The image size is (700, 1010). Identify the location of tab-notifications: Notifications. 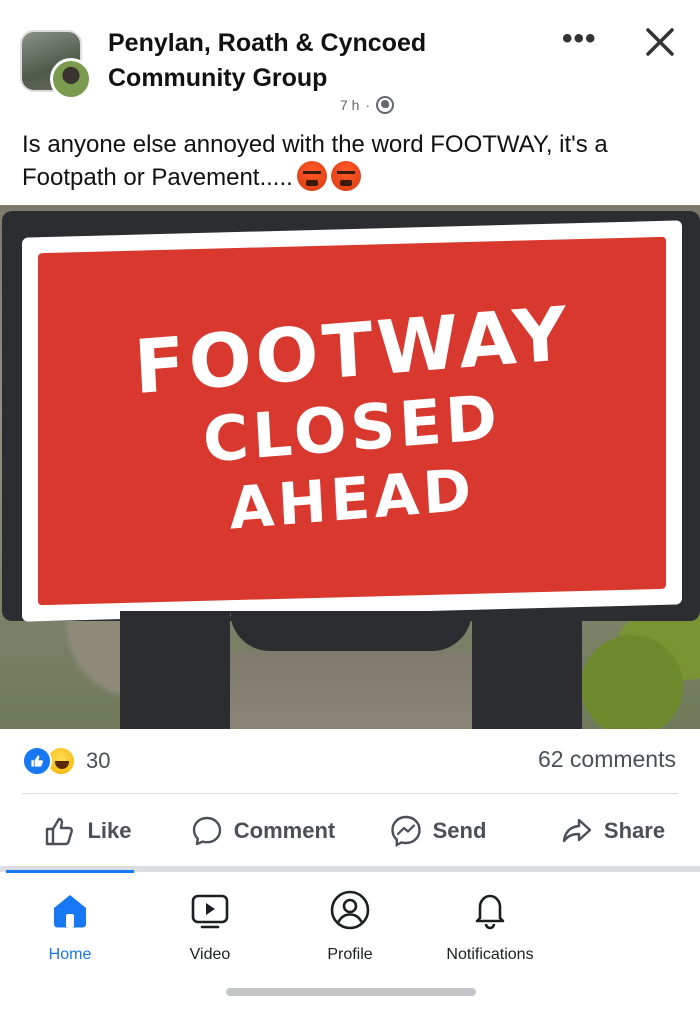
(490, 926).